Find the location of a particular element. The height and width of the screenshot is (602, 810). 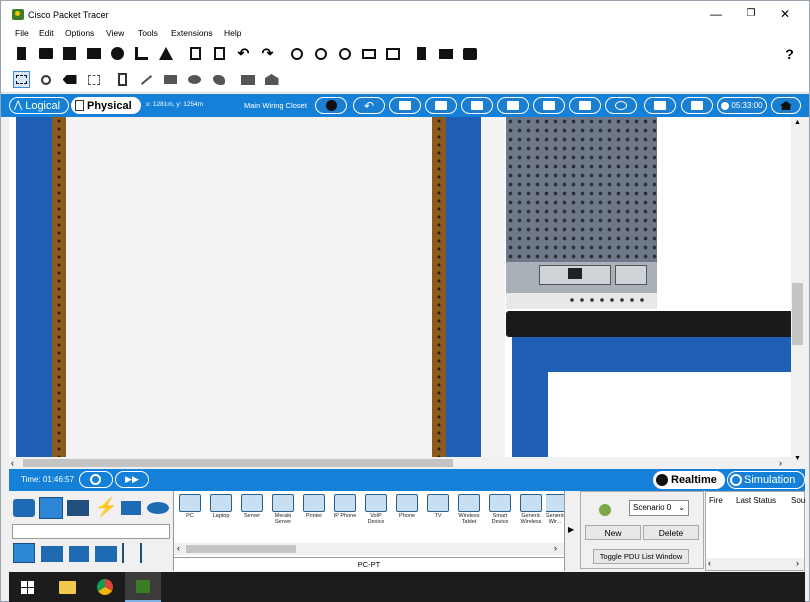

device-meraki-server: Meraki Server is located at coordinates (283, 510).